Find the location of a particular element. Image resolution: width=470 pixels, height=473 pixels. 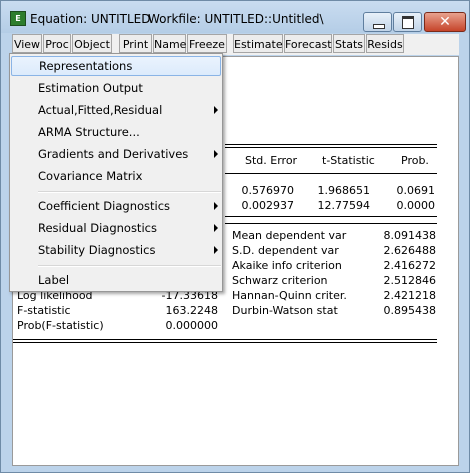

stat-label: S.D. dependent var is located at coordinates (285, 250).